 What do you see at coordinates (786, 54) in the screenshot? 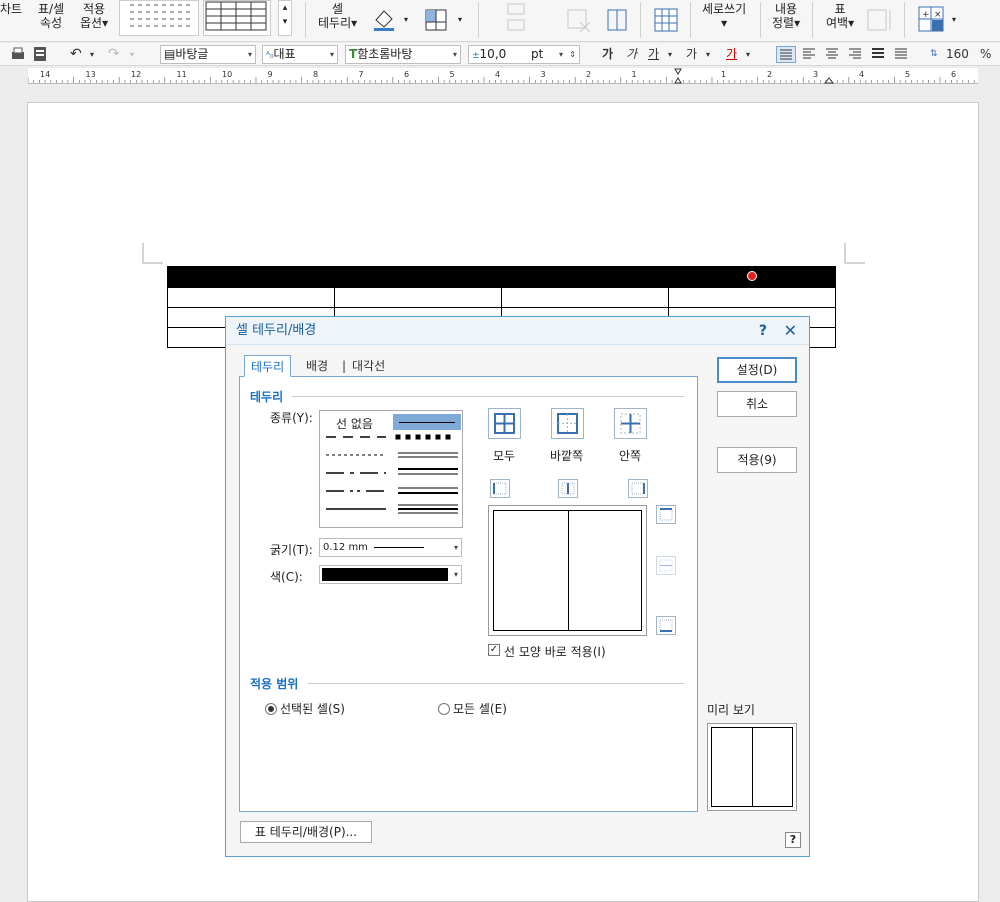
I see `justify-icon` at bounding box center [786, 54].